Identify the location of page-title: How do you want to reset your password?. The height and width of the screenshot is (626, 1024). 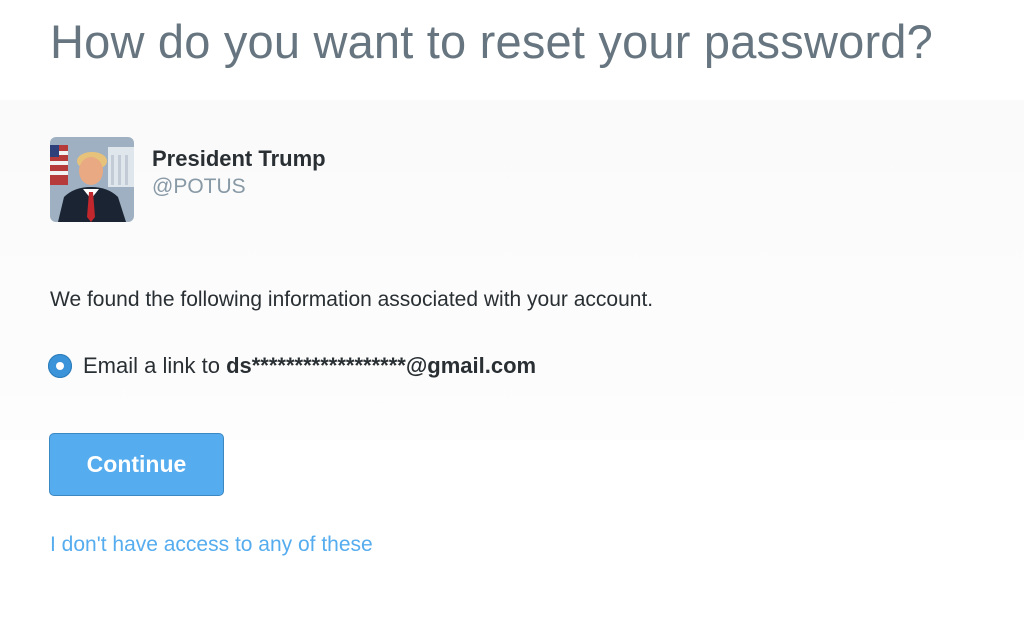
(491, 41).